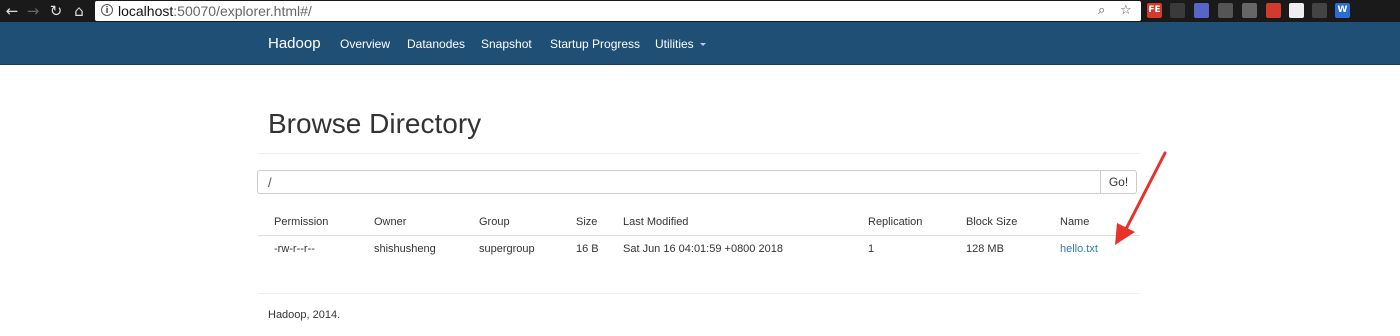  What do you see at coordinates (79, 11) in the screenshot?
I see `home-icon: ⌂` at bounding box center [79, 11].